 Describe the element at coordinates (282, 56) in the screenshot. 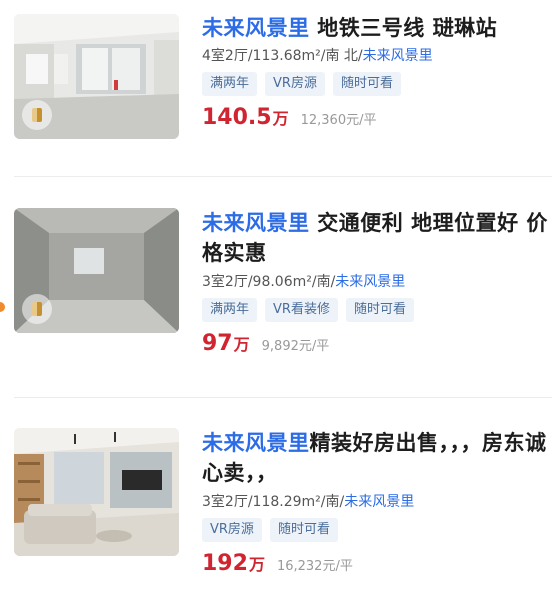

I see `layout-text: 4室2厅/113.68m²/南 北/` at that location.